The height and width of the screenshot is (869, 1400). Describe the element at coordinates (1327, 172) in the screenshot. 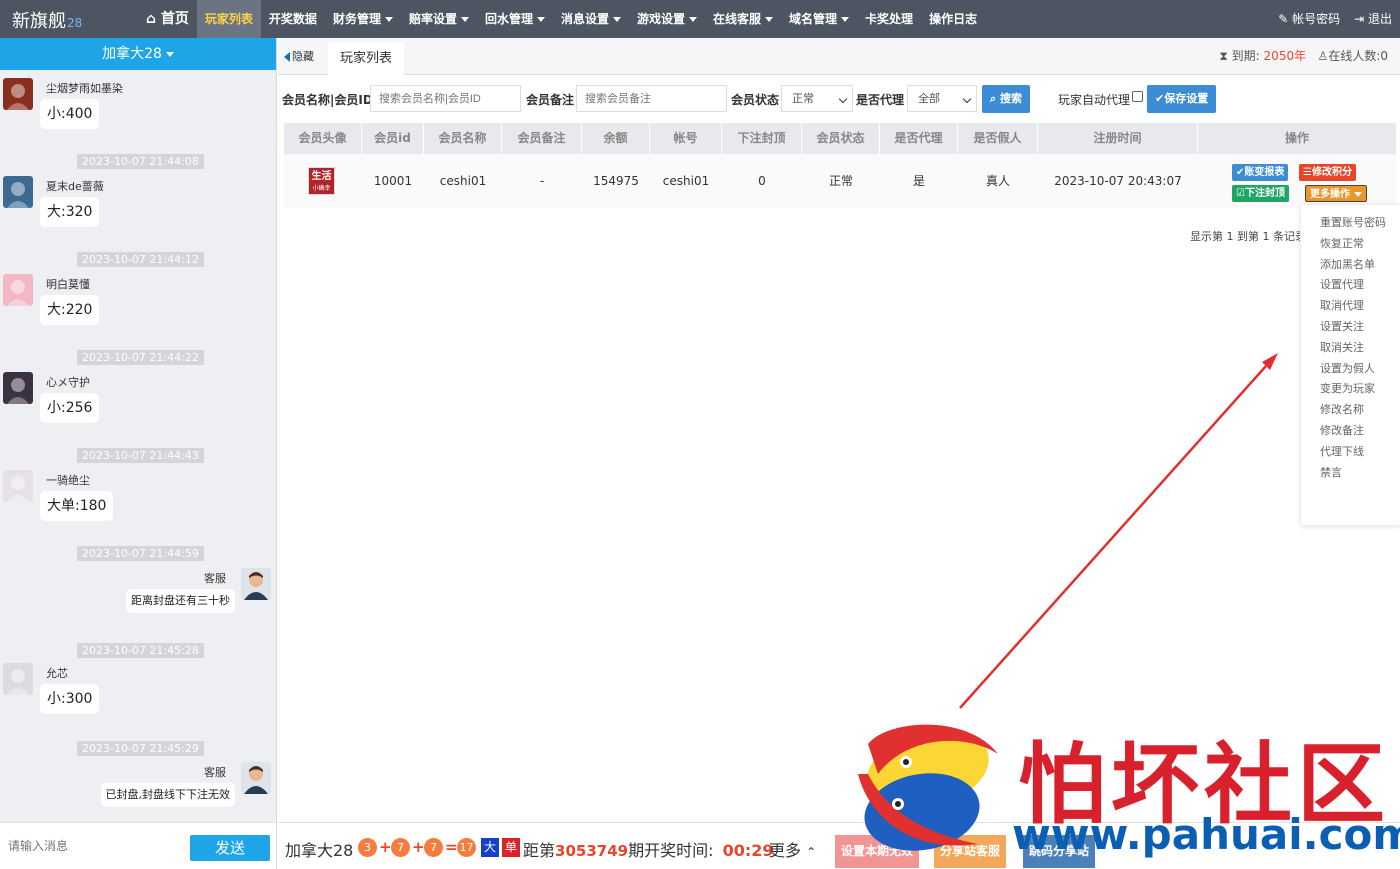

I see `edit-score-button: ☰修改积分` at that location.